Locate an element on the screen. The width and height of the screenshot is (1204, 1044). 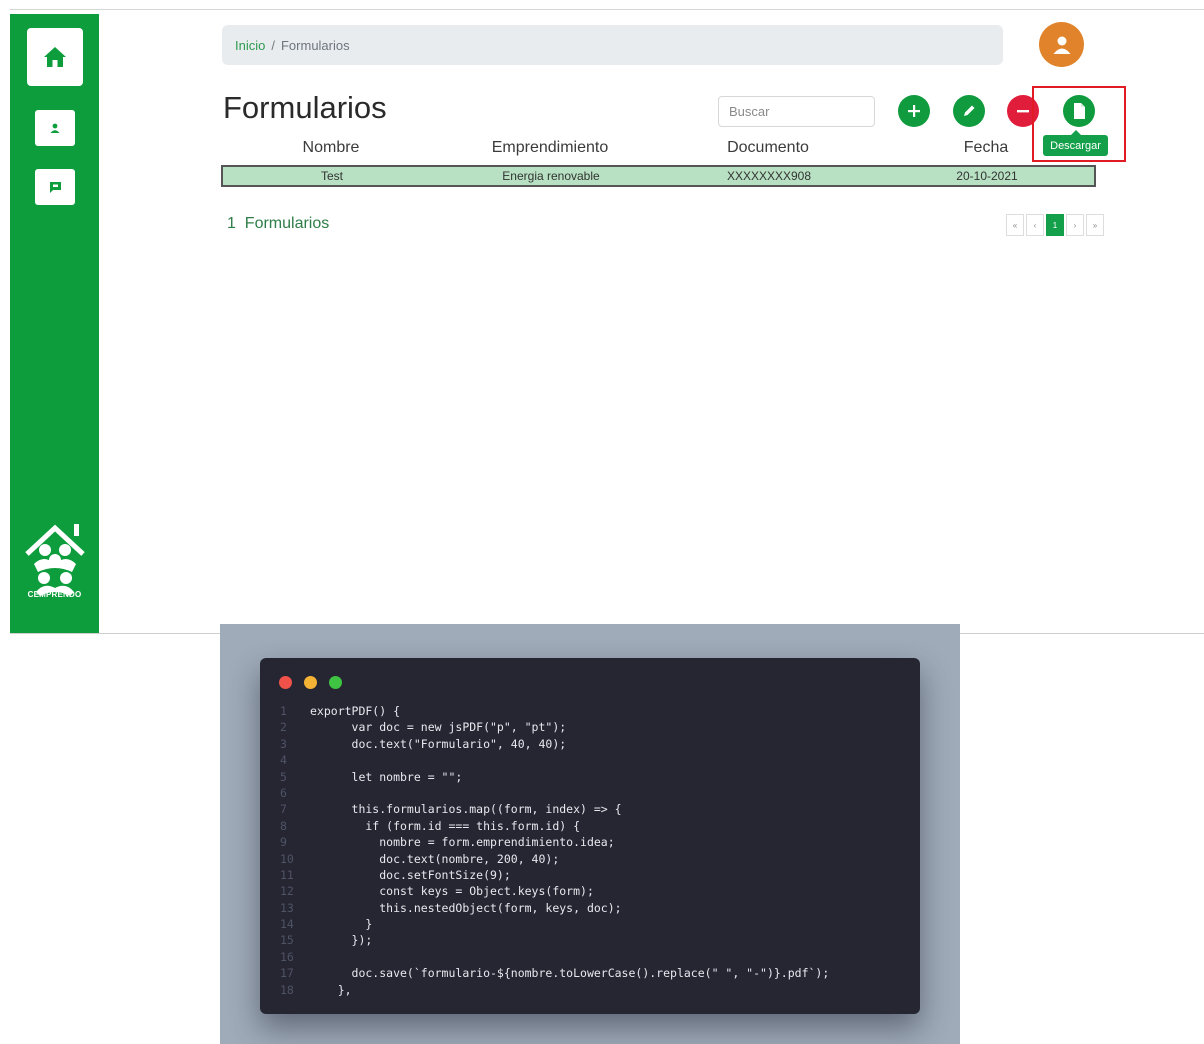
column-header-emprendimiento: Emprendimiento is located at coordinates (550, 148).